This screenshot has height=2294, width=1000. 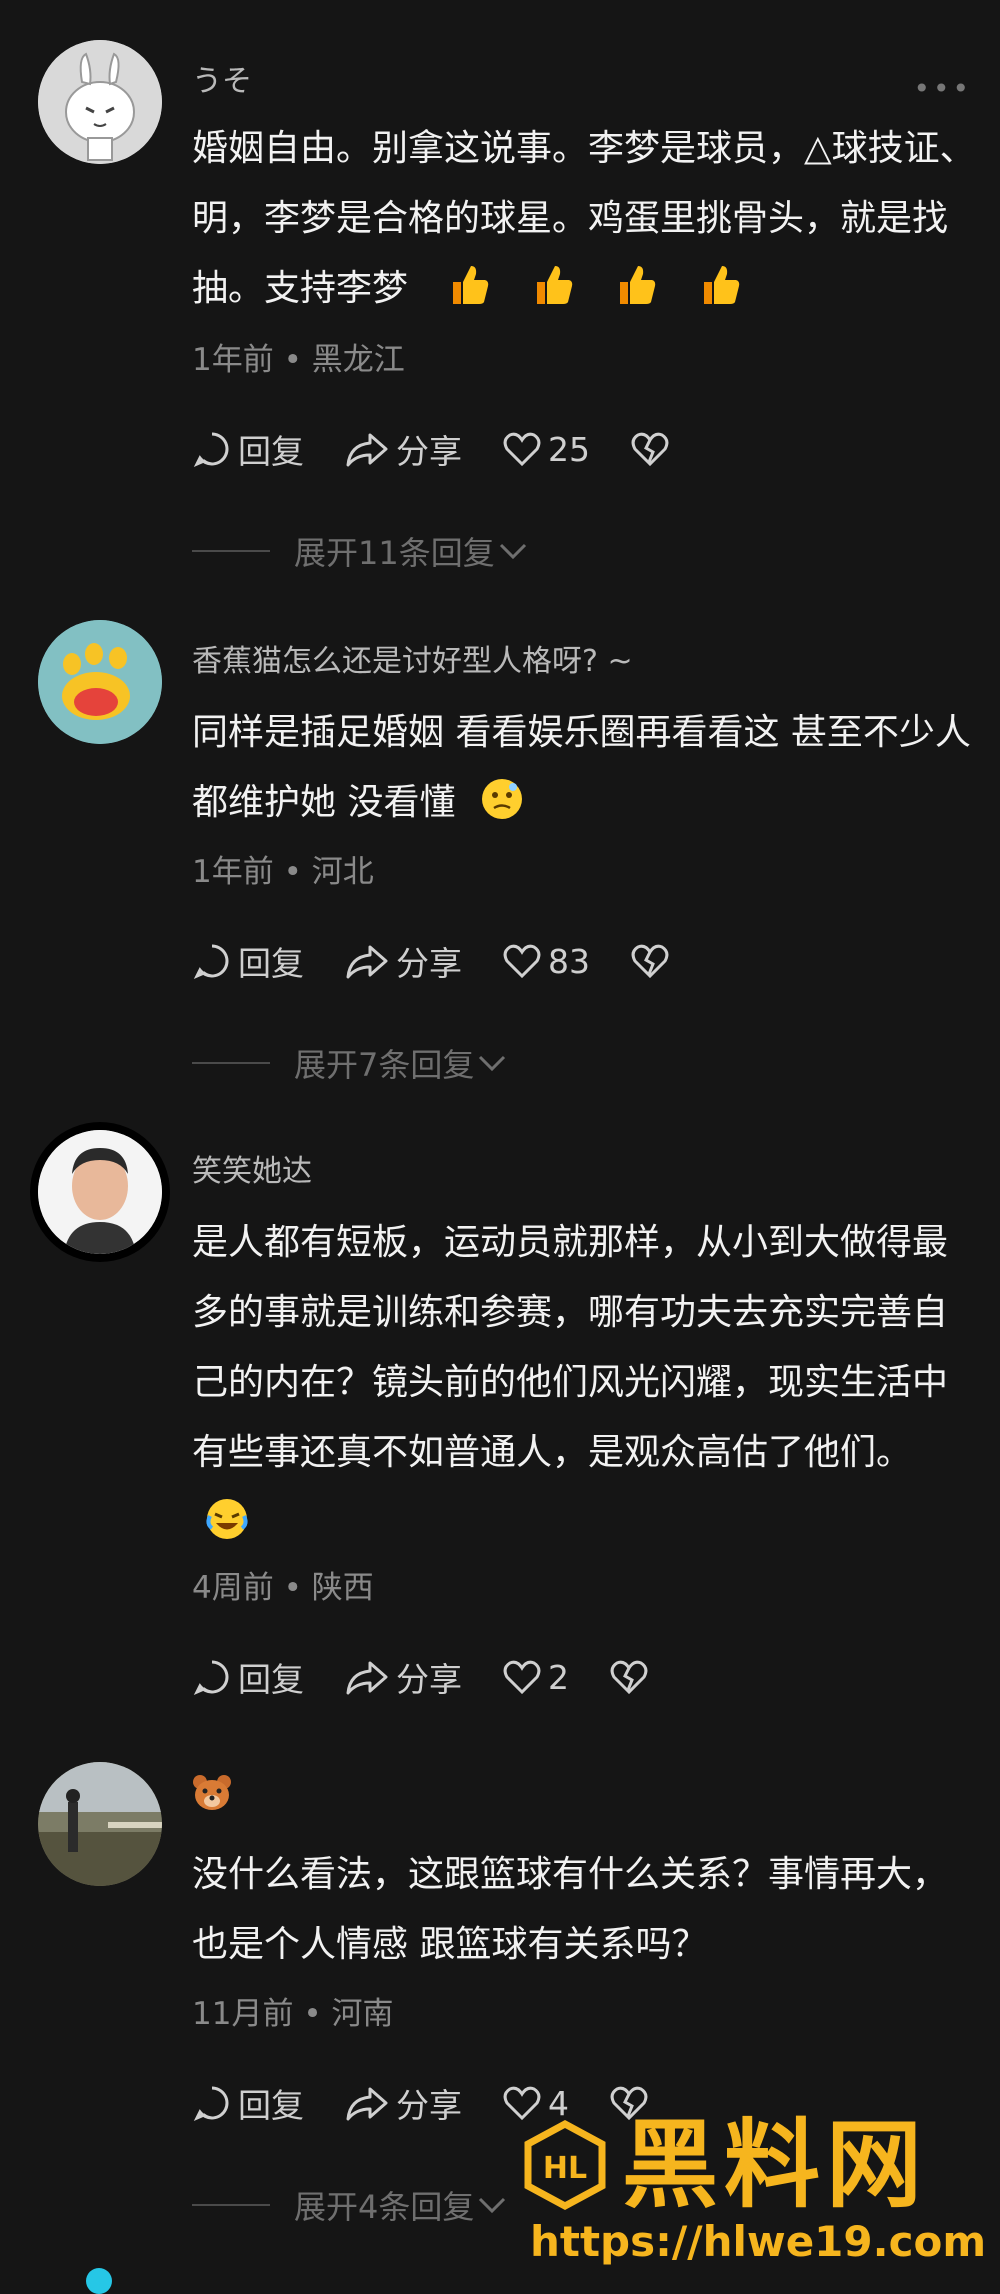 What do you see at coordinates (758, 2241) in the screenshot?
I see `watermark-url: https://hlwe19.com` at bounding box center [758, 2241].